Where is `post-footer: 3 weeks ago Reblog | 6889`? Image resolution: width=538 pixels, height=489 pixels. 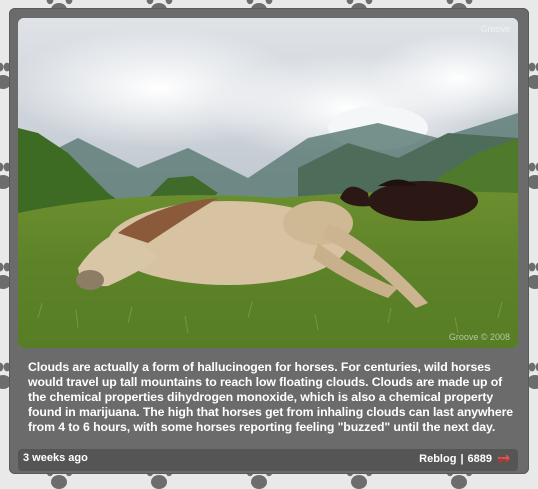
post-footer: 3 weeks ago Reblog | 6889 is located at coordinates (268, 460).